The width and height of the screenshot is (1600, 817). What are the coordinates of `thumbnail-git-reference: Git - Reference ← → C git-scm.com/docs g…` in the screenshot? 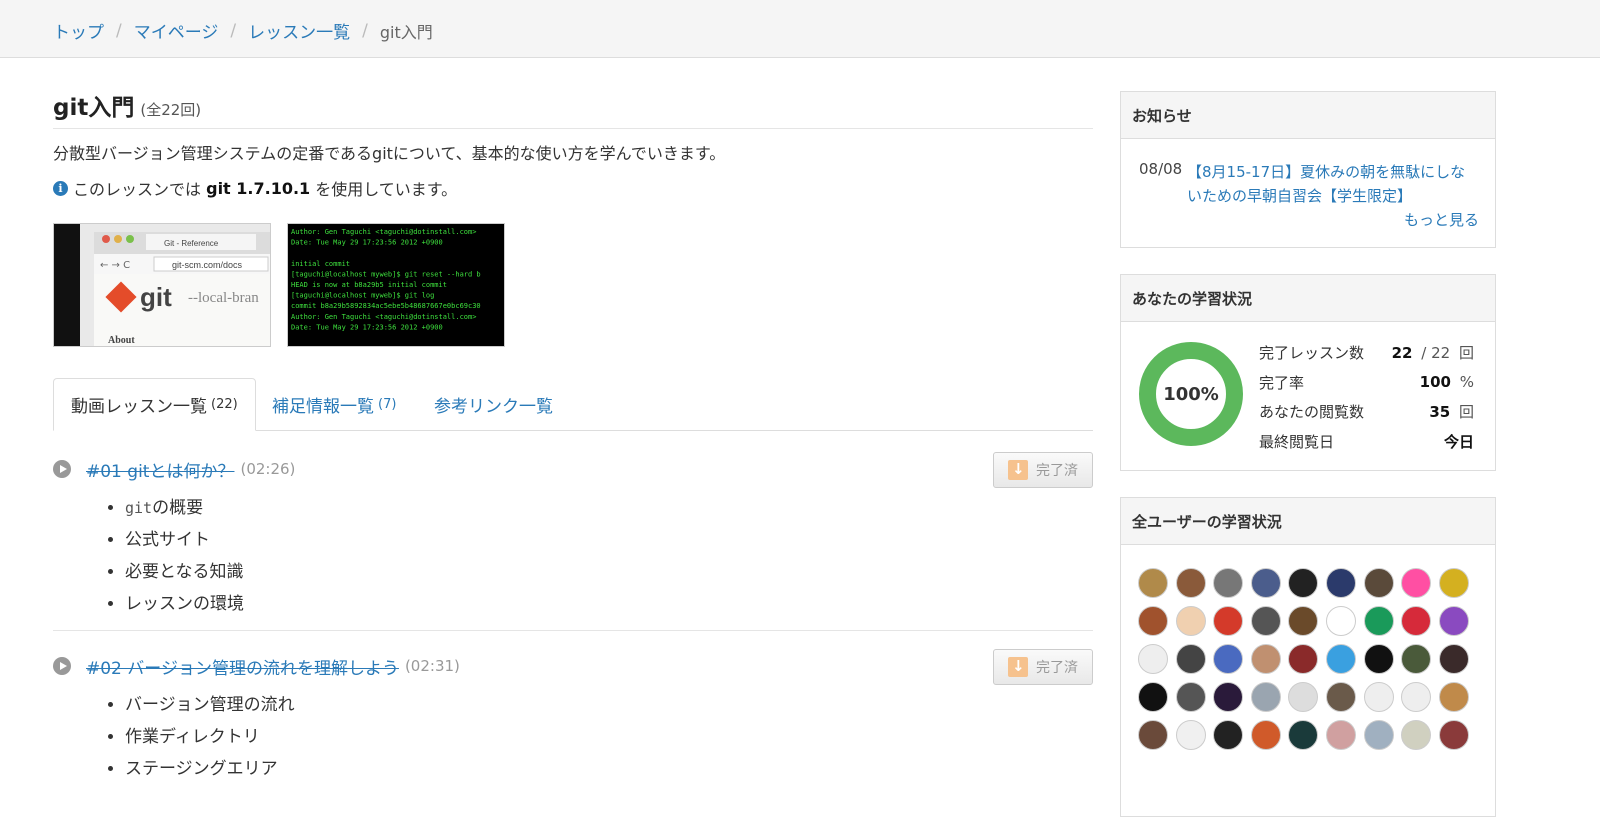 It's located at (162, 285).